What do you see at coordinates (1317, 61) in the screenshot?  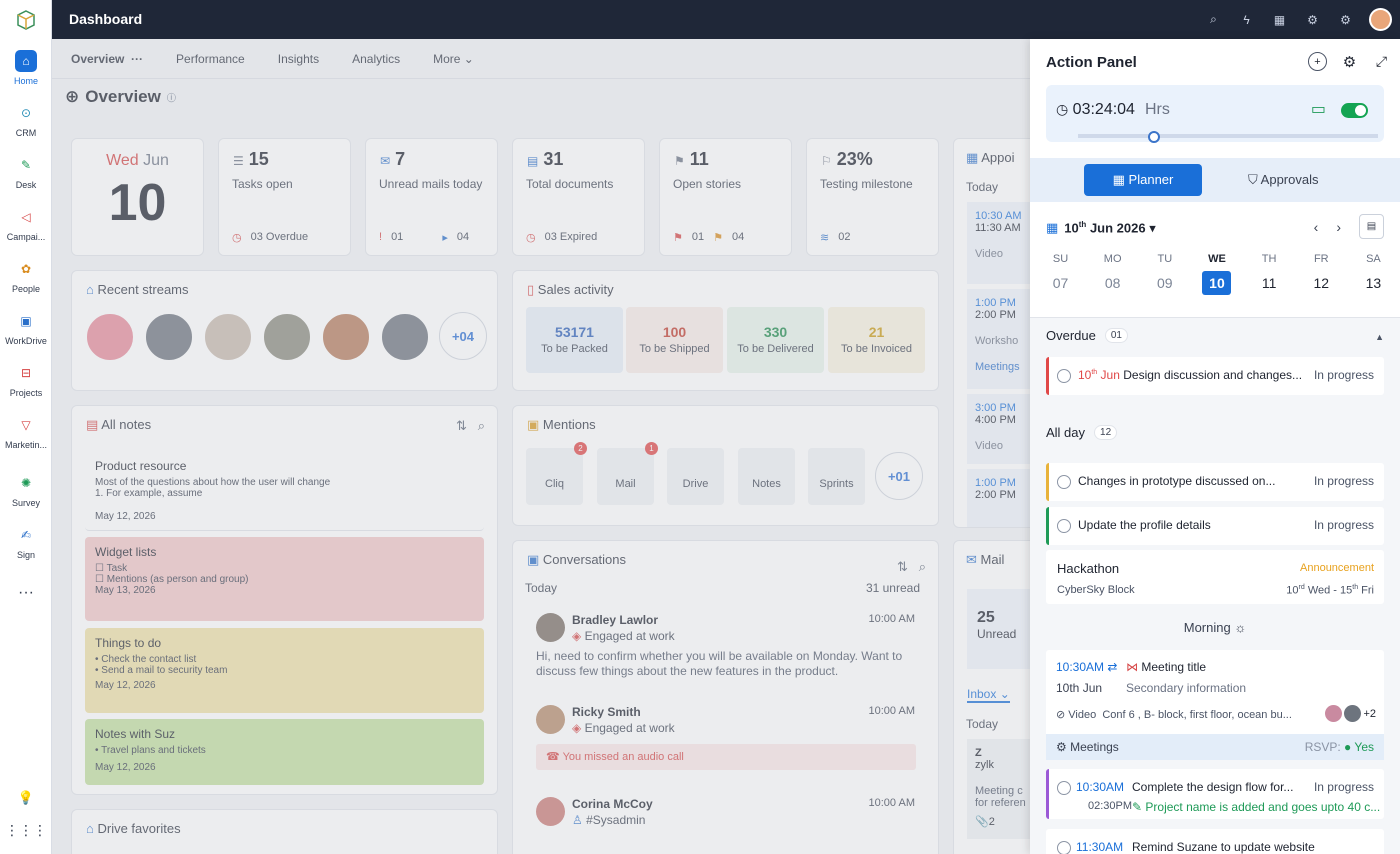 I see `add-icon: +` at bounding box center [1317, 61].